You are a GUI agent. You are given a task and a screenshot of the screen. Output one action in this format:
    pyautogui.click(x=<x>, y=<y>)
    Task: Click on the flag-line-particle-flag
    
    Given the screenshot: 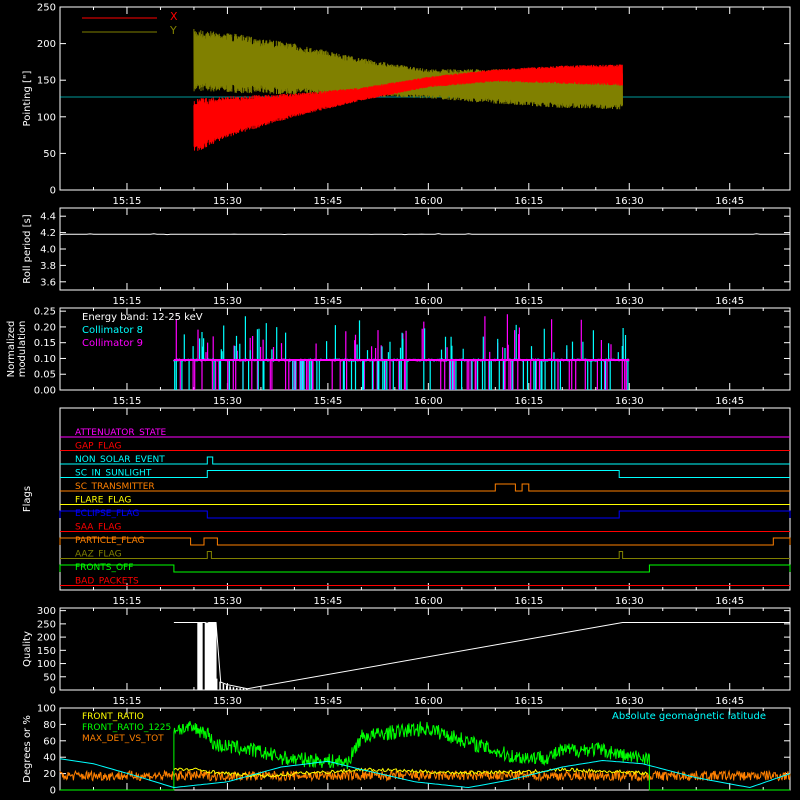 What is the action you would take?
    pyautogui.click(x=425, y=541)
    